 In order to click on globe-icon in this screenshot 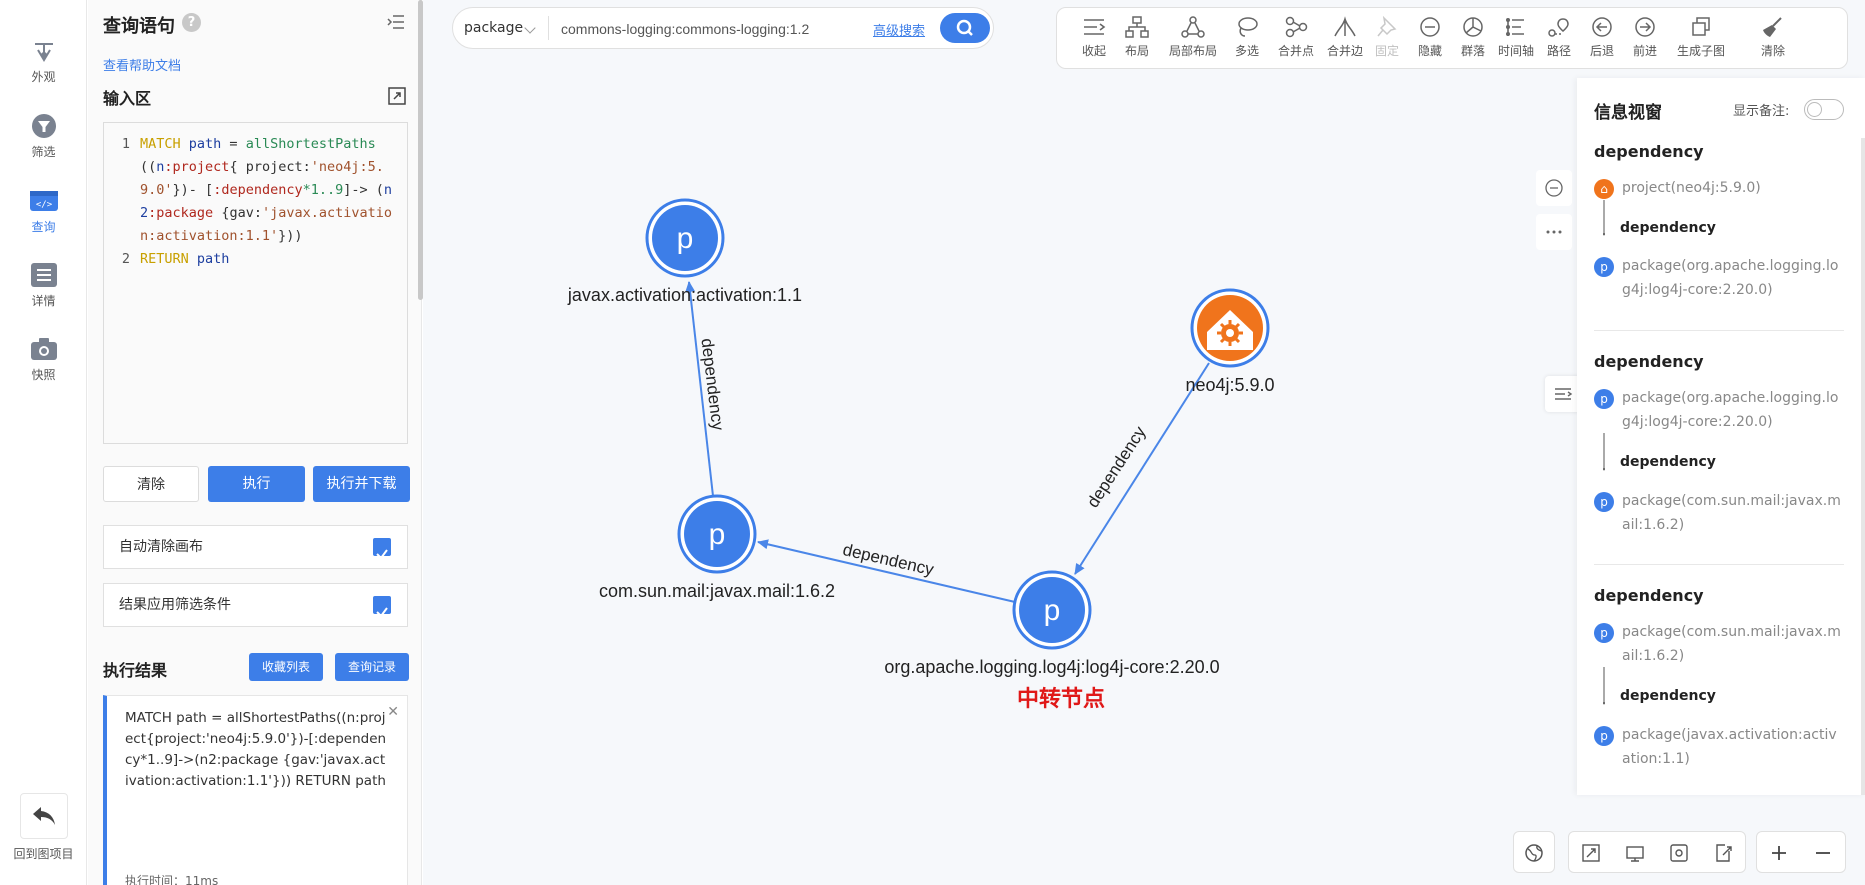, I will do `click(1534, 853)`.